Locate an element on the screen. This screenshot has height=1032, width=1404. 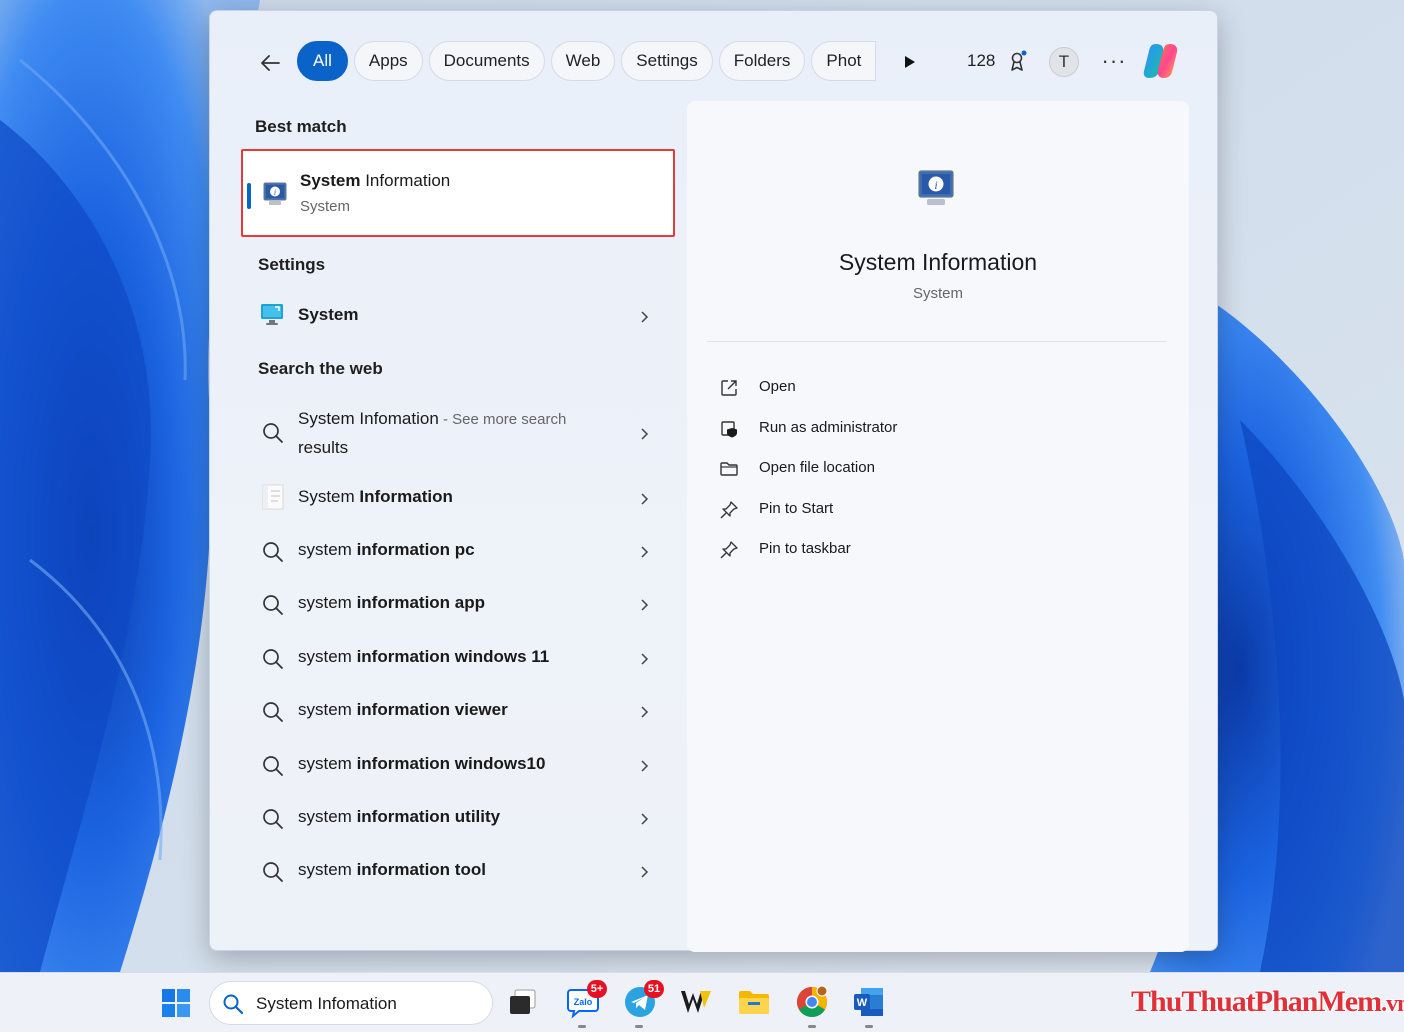
action-label: Pin to Start is located at coordinates (796, 508).